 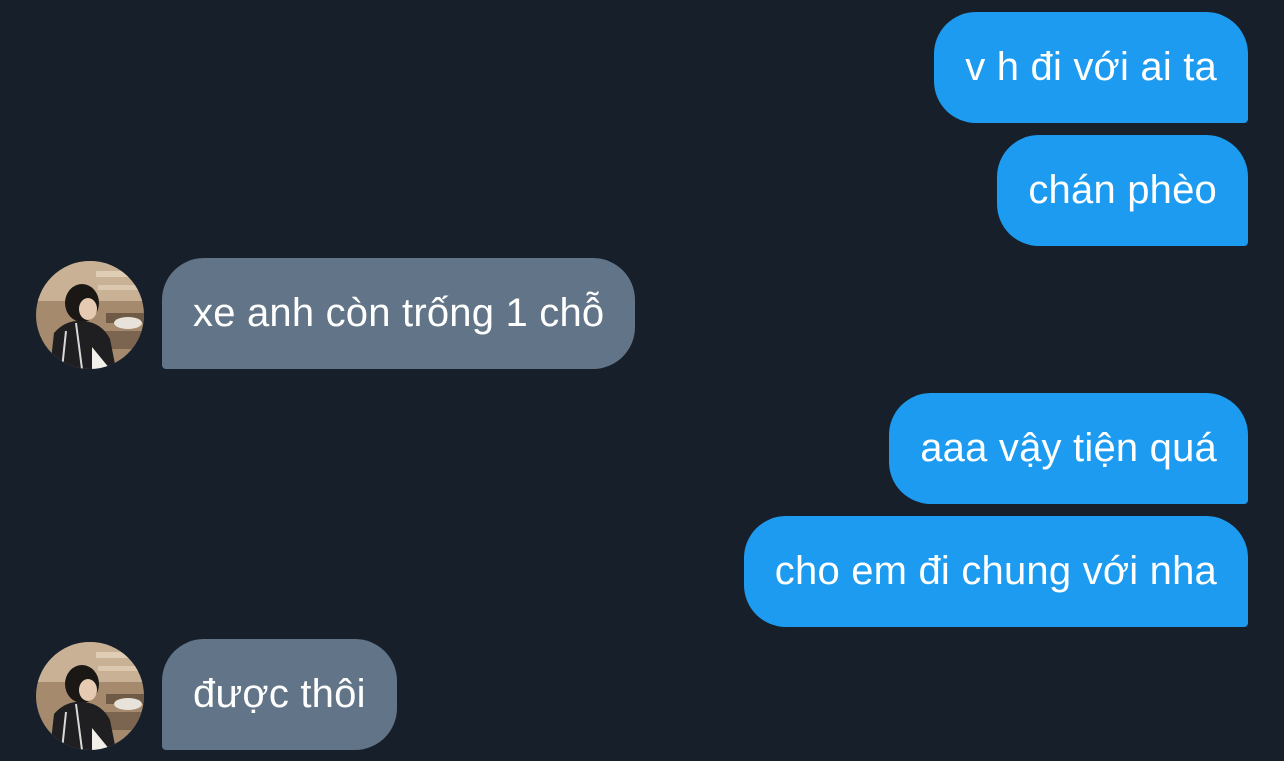 I want to click on message-row-outgoing: v h đi với ai ta, so click(x=642, y=67).